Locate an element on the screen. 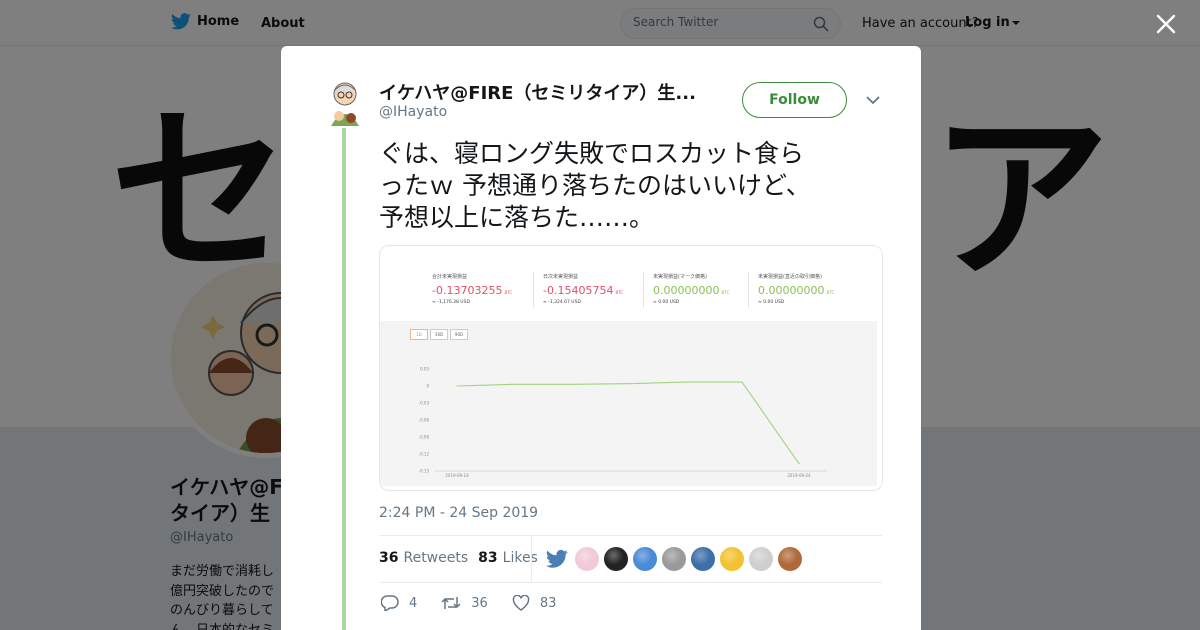 This screenshot has width=1200, height=630. author-handle: @IHayato is located at coordinates (413, 112).